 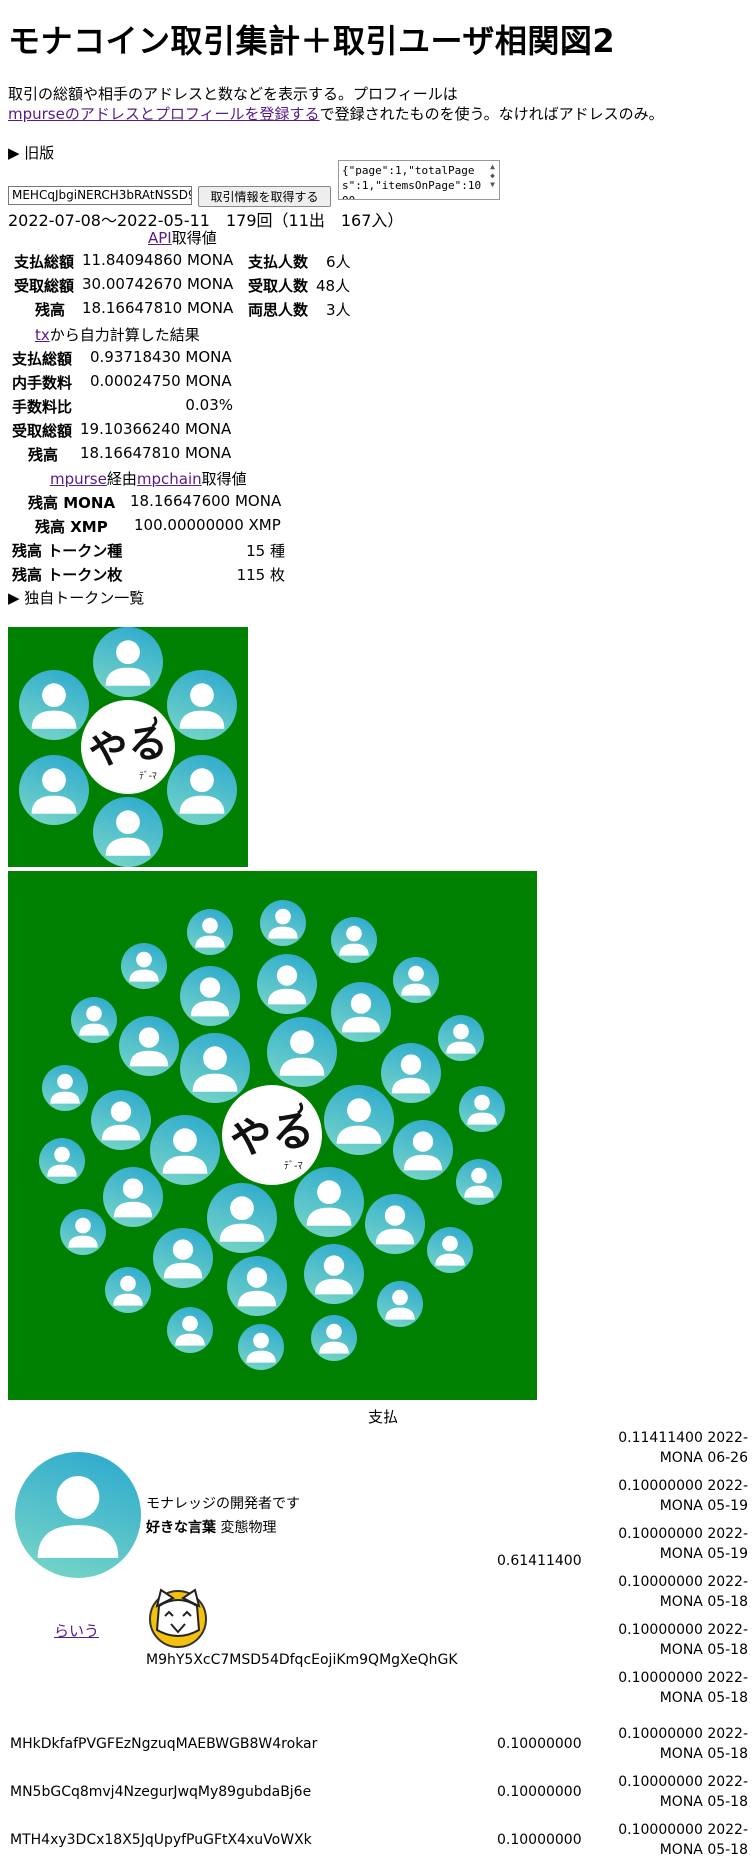 I want to click on entry-unit-date: MONA 05-19, so click(x=703, y=1506).